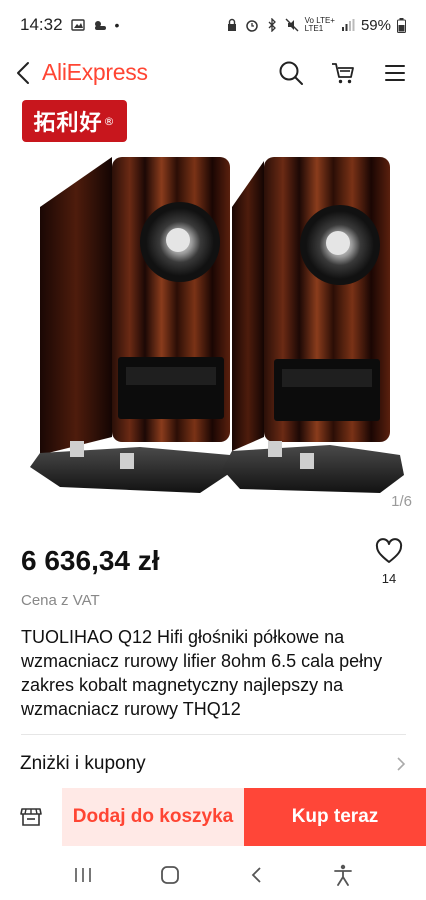 This screenshot has height=900, width=426. What do you see at coordinates (348, 25) in the screenshot?
I see `signal-icon` at bounding box center [348, 25].